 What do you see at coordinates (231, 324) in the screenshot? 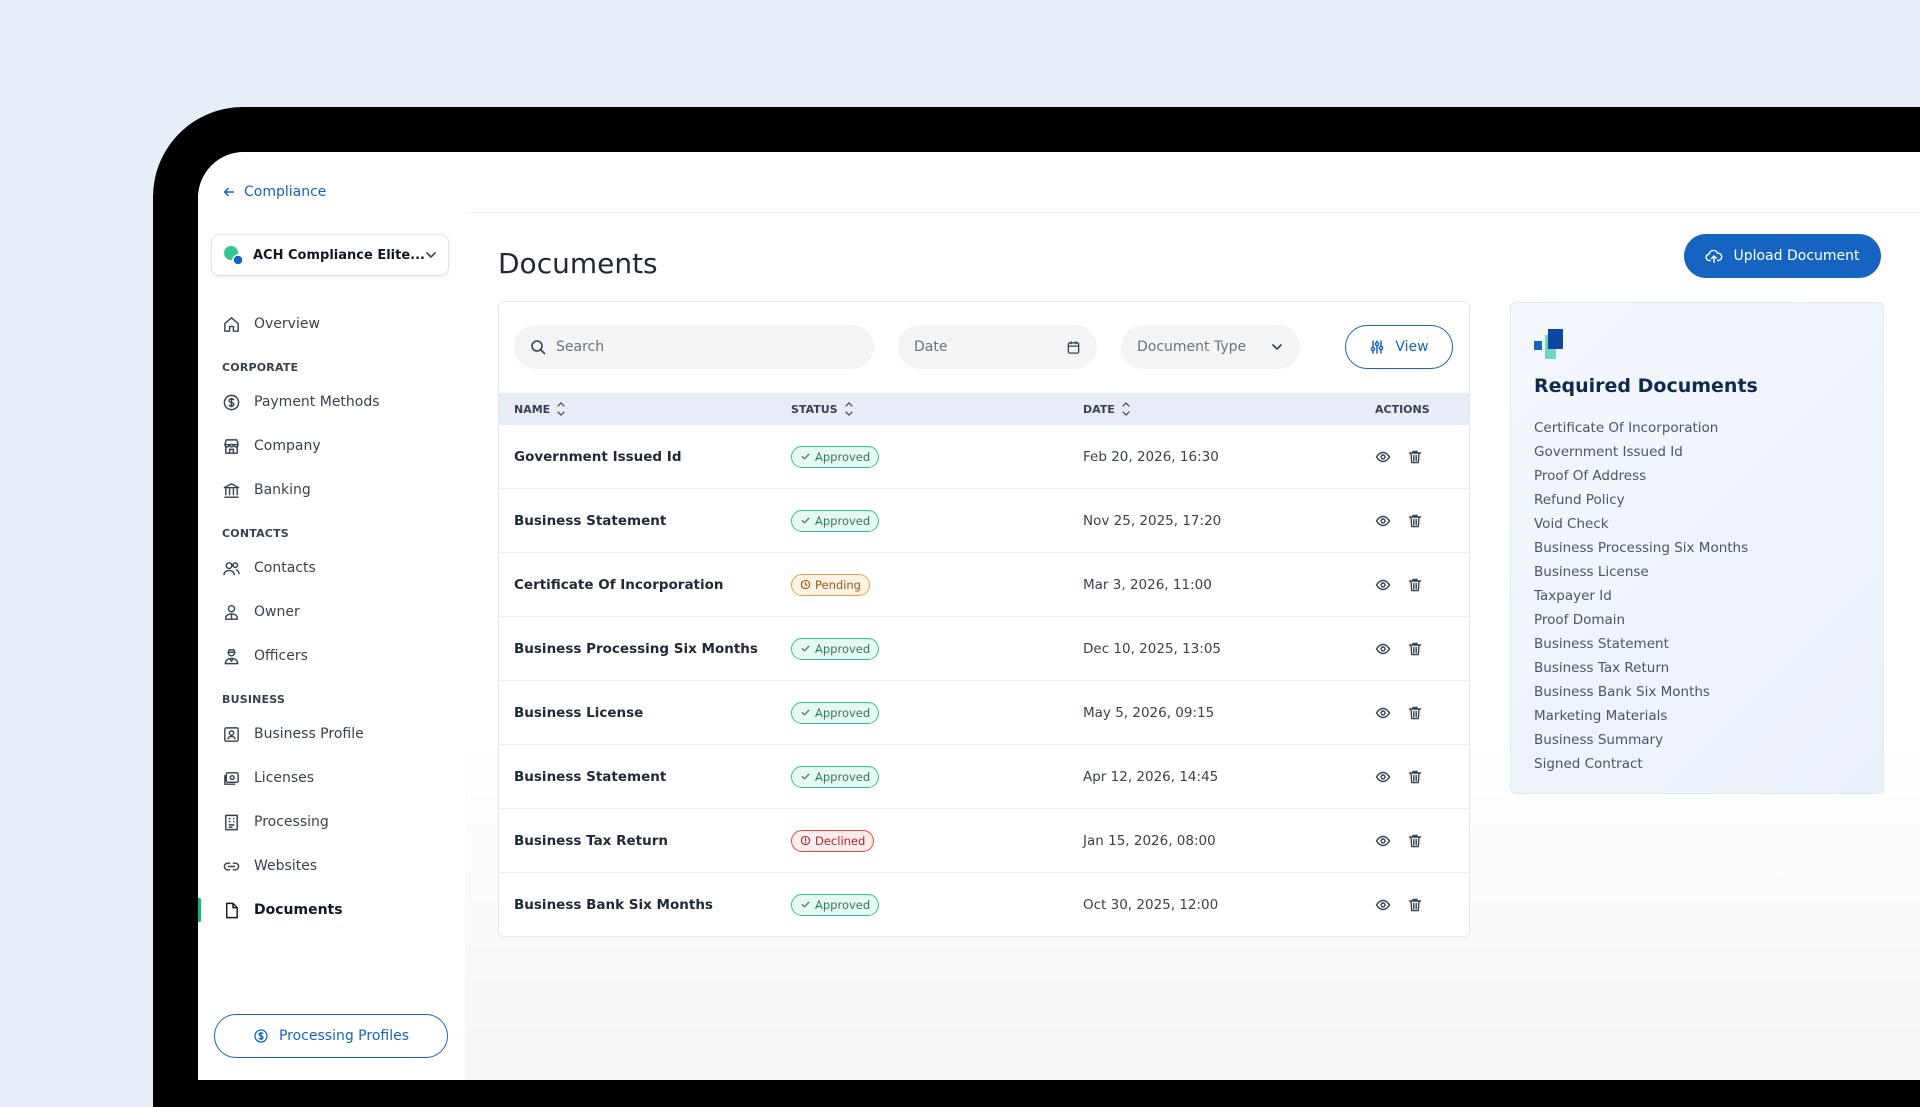
I see `home-icon` at bounding box center [231, 324].